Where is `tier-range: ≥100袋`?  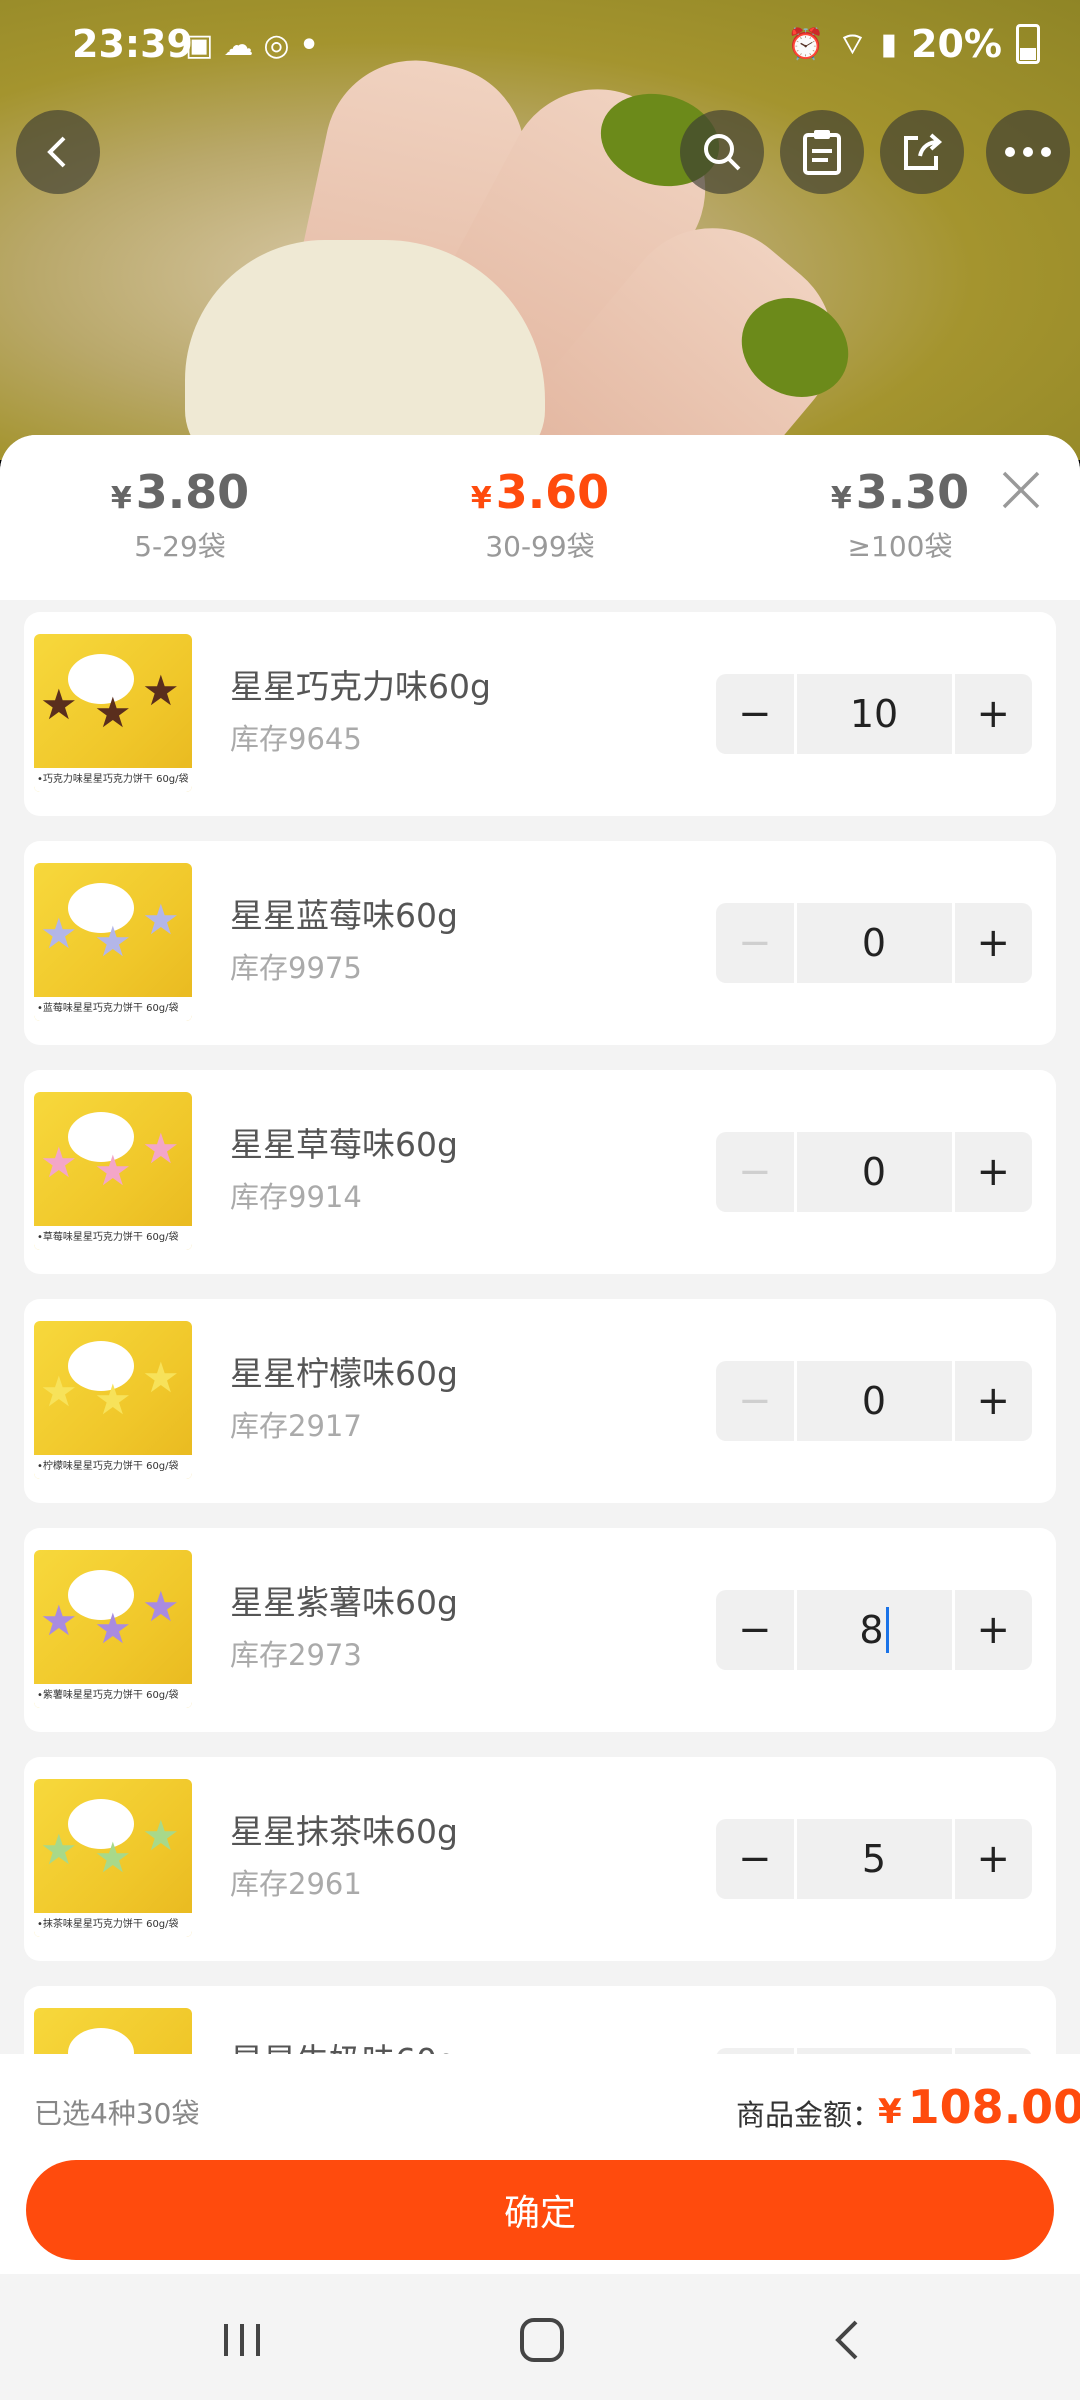 tier-range: ≥100袋 is located at coordinates (900, 546).